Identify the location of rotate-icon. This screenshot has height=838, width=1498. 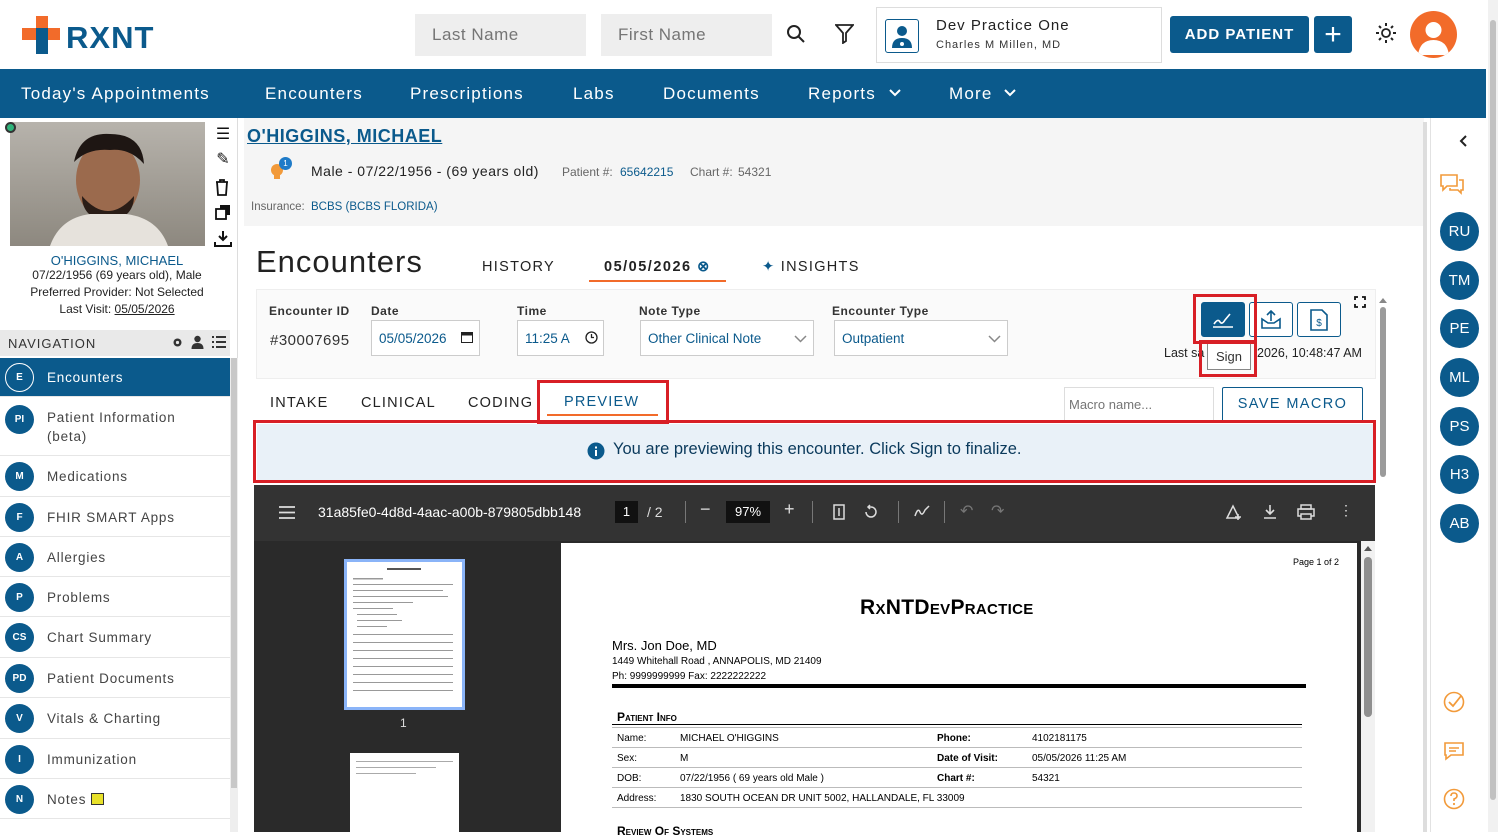
(871, 512).